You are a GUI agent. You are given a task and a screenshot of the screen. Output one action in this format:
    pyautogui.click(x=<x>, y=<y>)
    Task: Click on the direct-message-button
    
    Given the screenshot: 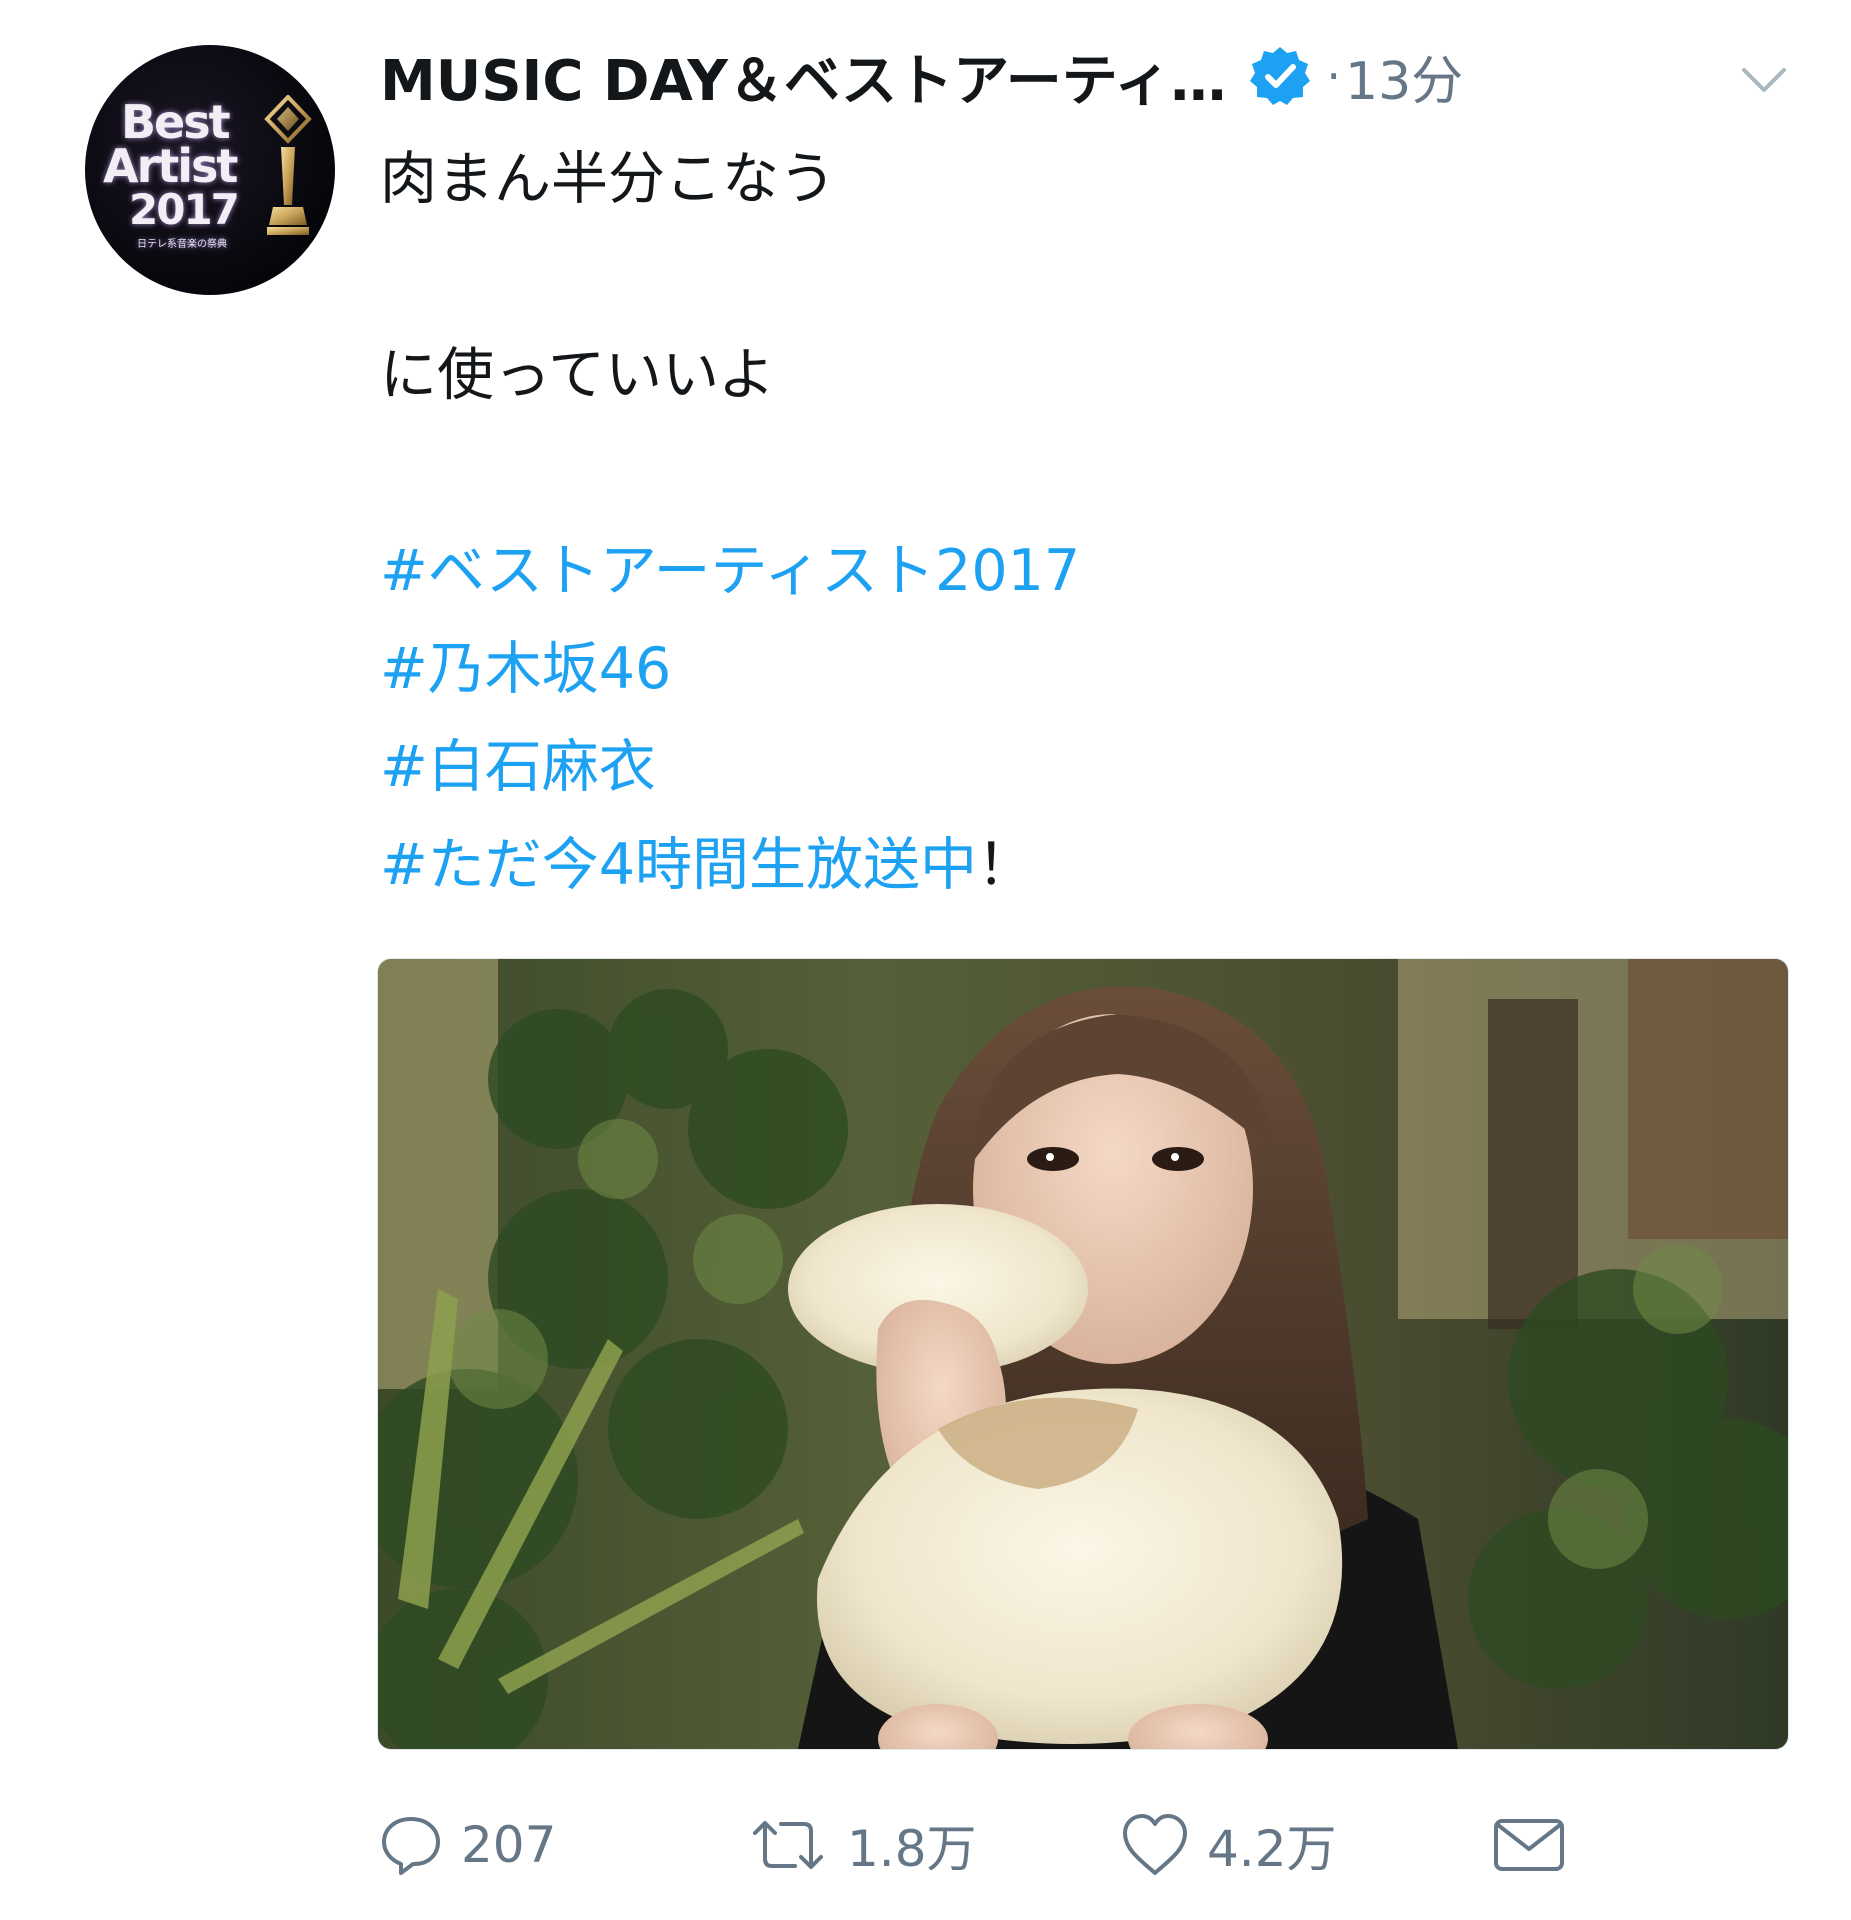 What is the action you would take?
    pyautogui.click(x=1529, y=1845)
    